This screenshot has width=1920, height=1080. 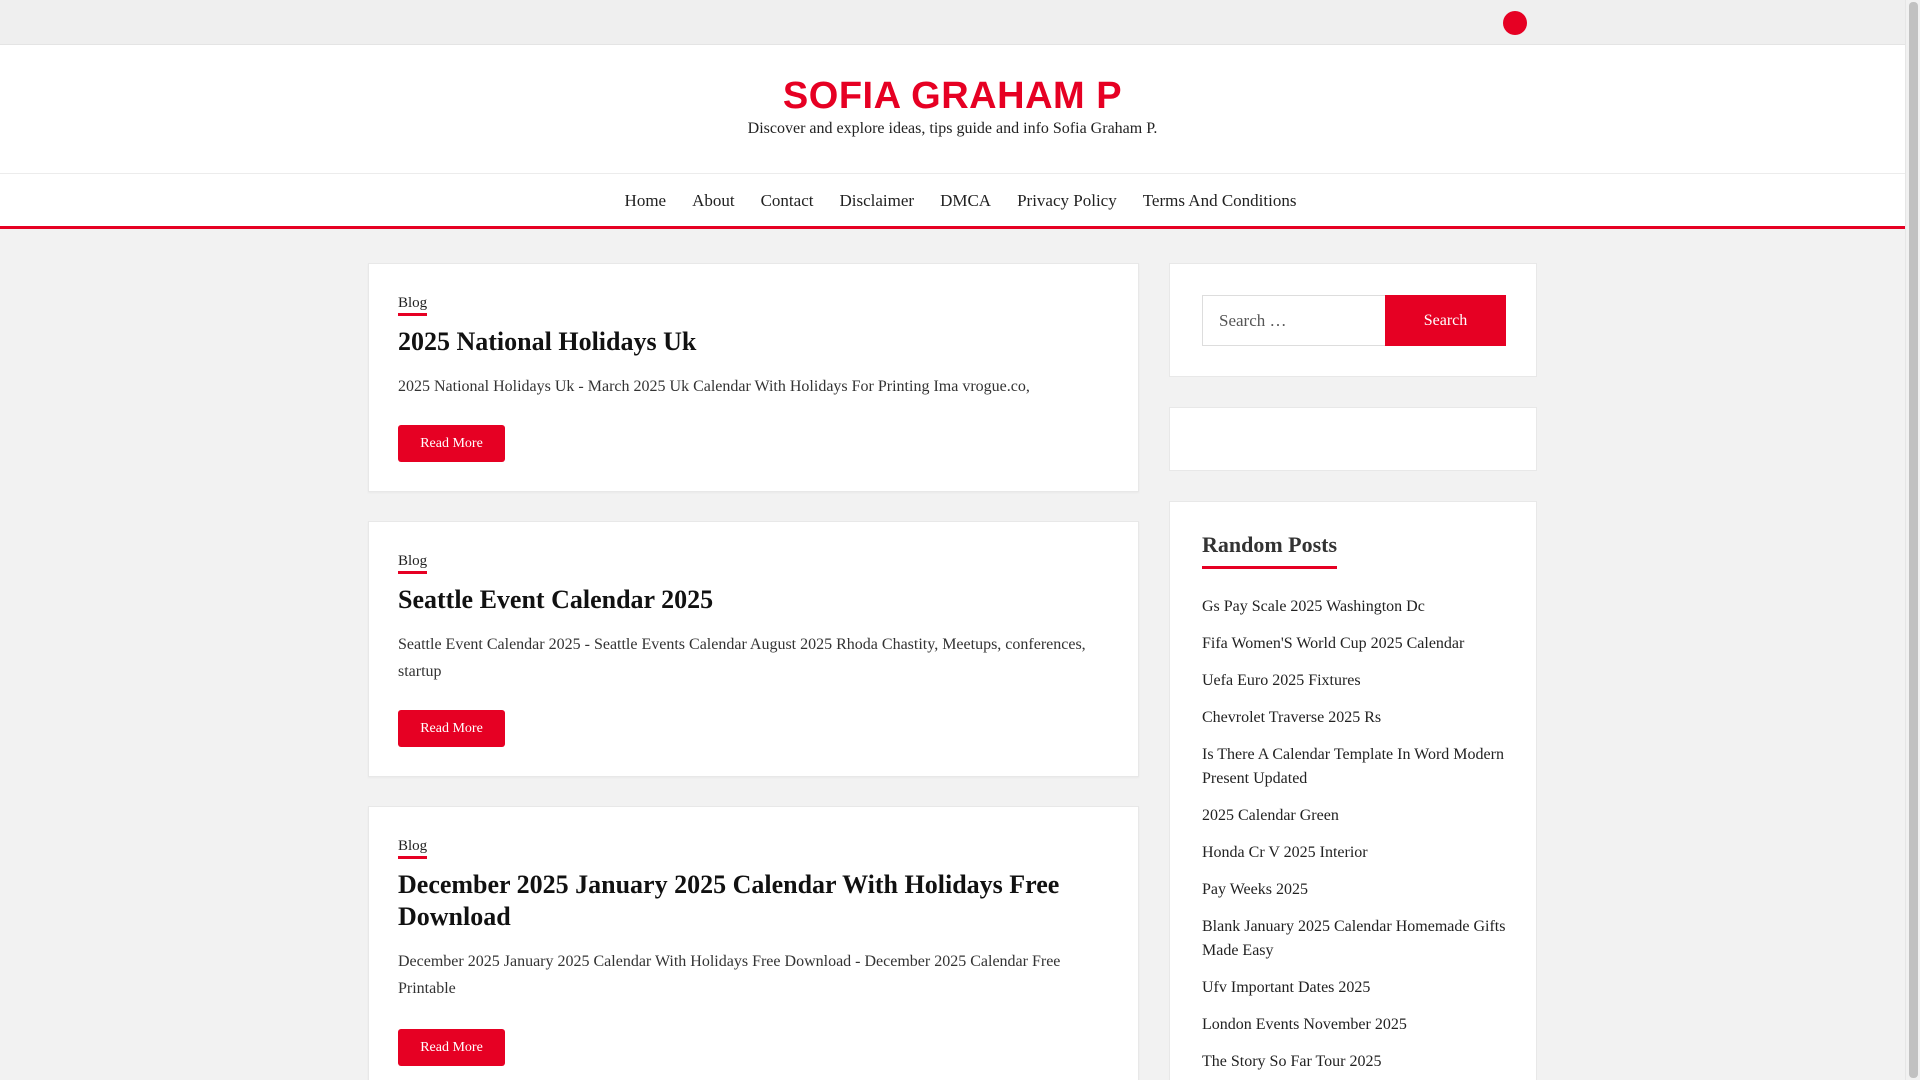 I want to click on page-scrollbar, so click(x=1912, y=540).